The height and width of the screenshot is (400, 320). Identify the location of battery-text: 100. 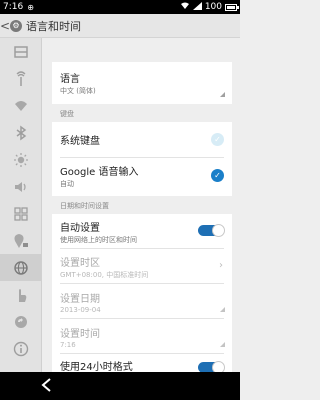
(213, 7).